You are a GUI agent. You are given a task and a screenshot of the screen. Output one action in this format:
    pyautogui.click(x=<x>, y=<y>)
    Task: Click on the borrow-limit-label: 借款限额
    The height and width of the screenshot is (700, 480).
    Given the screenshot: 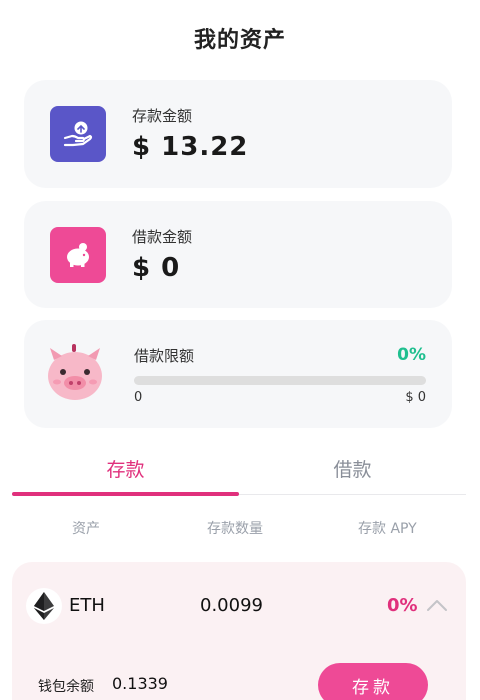 What is the action you would take?
    pyautogui.click(x=164, y=356)
    